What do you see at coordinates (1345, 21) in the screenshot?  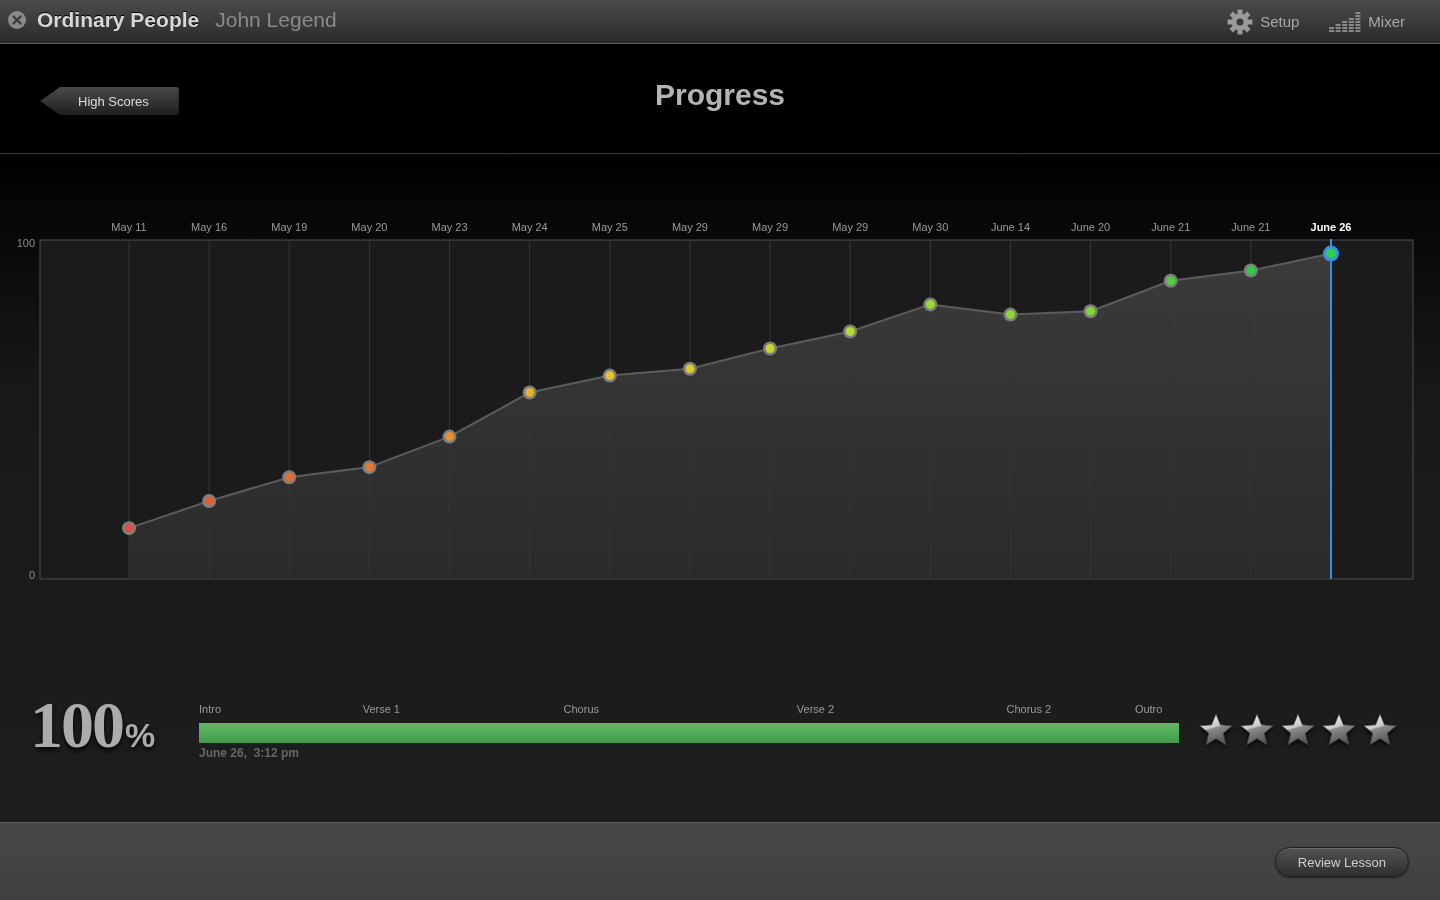 I see `level-bars-icon` at bounding box center [1345, 21].